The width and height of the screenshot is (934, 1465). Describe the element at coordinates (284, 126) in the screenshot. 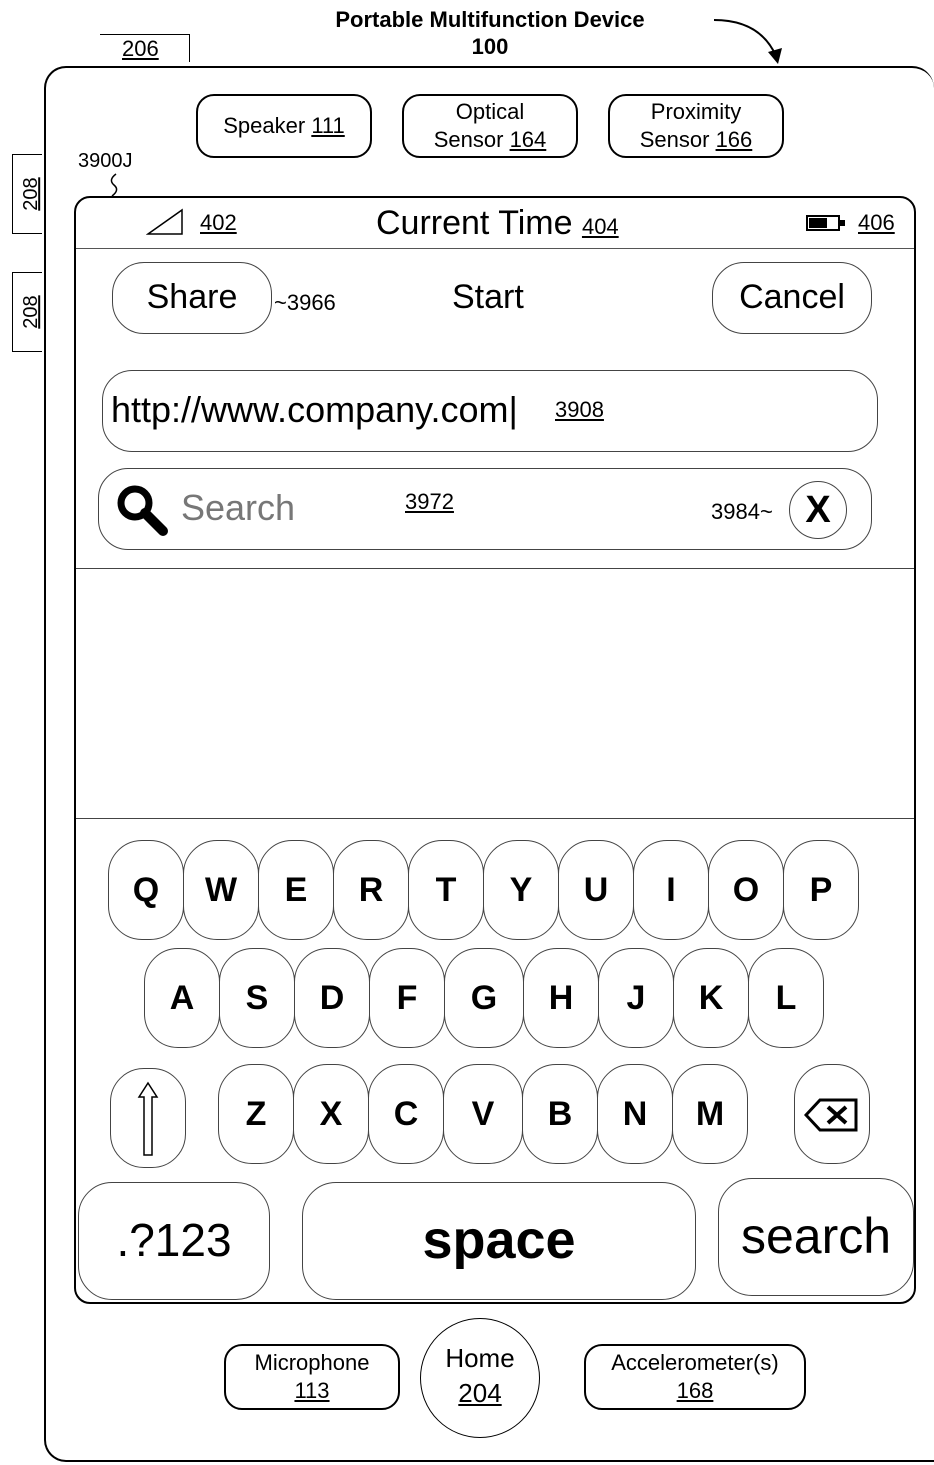

I see `speaker-component: Speaker 111` at that location.